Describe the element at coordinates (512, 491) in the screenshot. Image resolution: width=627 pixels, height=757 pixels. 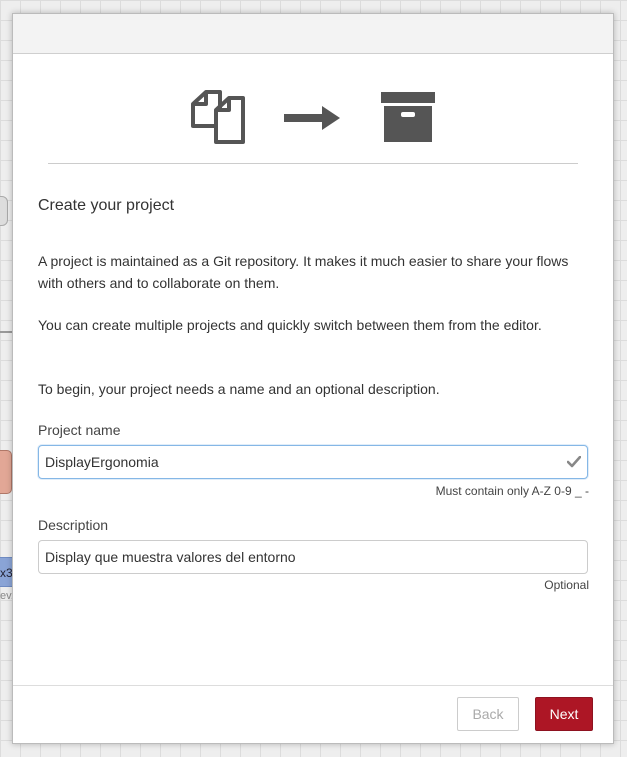
I see `project-name-hint: Must contain only A-Z 0-9 _ -` at that location.